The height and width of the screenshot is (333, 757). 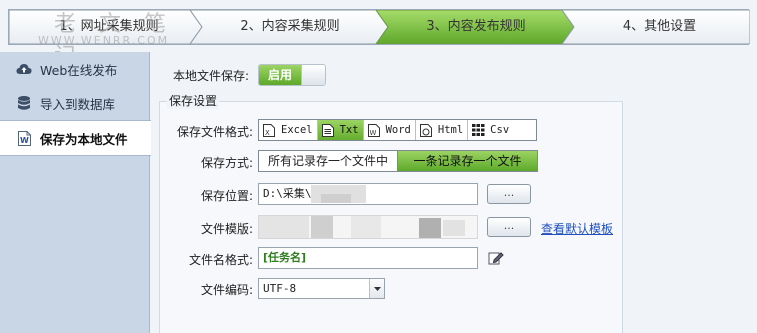 What do you see at coordinates (84, 139) in the screenshot?
I see `sidebar-item-label: 保存为本地文件` at bounding box center [84, 139].